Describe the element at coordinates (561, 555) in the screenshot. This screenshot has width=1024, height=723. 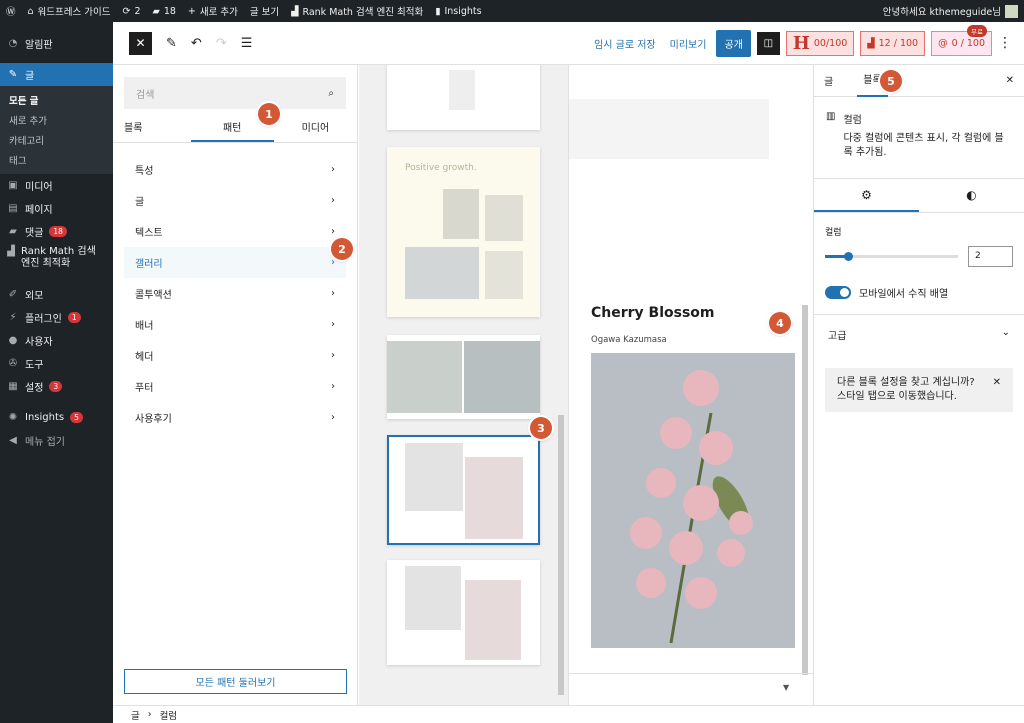
I see `pattern-list-scrollbar` at that location.